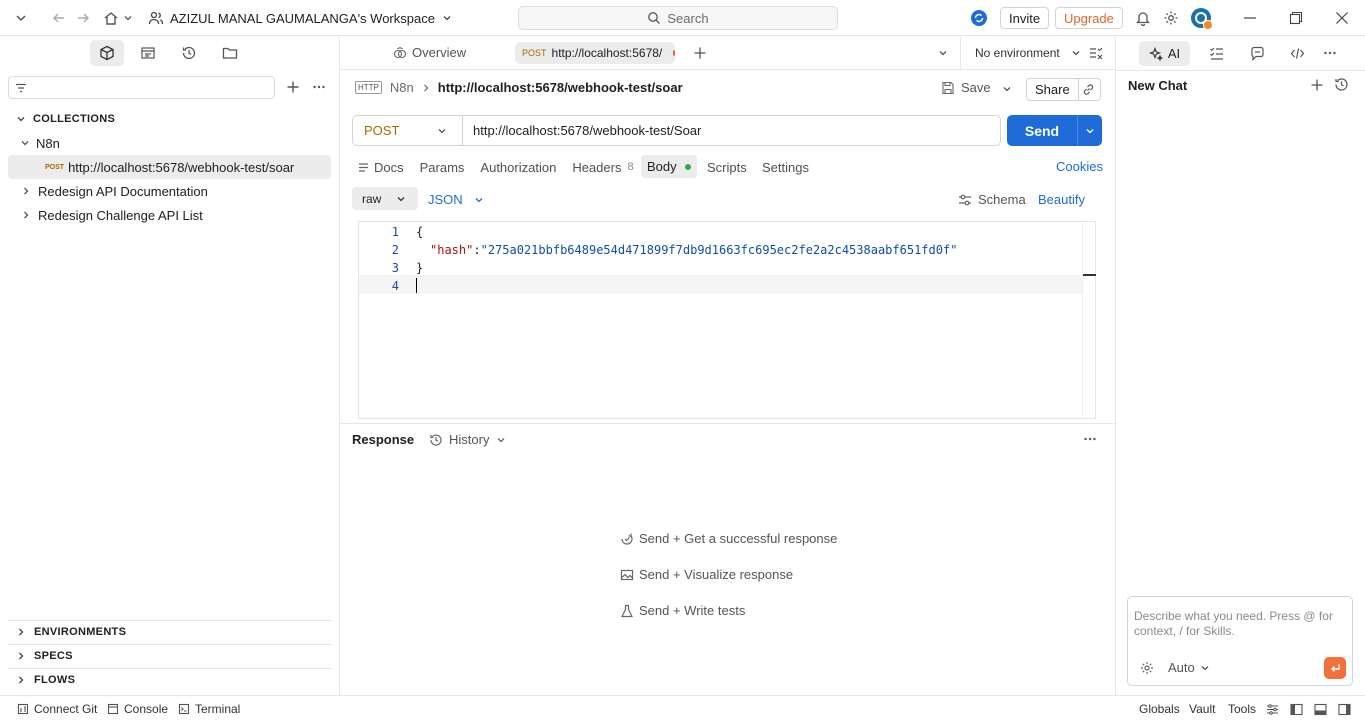  I want to click on headers-count: 8, so click(630, 167).